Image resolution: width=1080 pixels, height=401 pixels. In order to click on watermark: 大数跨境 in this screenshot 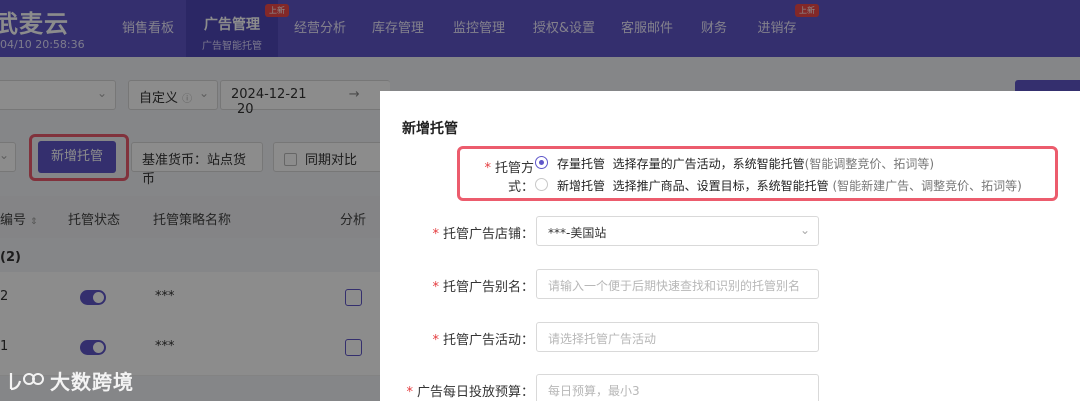, I will do `click(71, 380)`.